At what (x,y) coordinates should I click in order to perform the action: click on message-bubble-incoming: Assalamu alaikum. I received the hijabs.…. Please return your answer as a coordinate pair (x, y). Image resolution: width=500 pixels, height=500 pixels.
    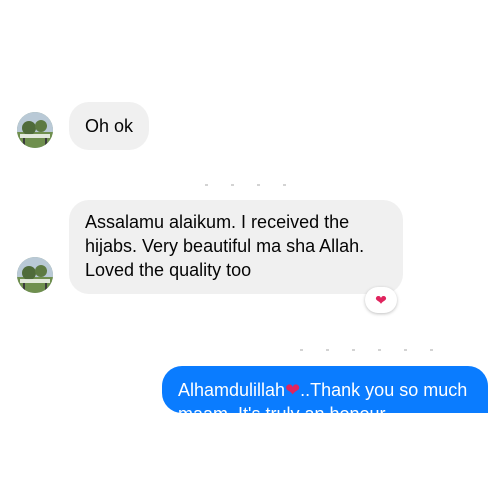
    Looking at the image, I should click on (236, 247).